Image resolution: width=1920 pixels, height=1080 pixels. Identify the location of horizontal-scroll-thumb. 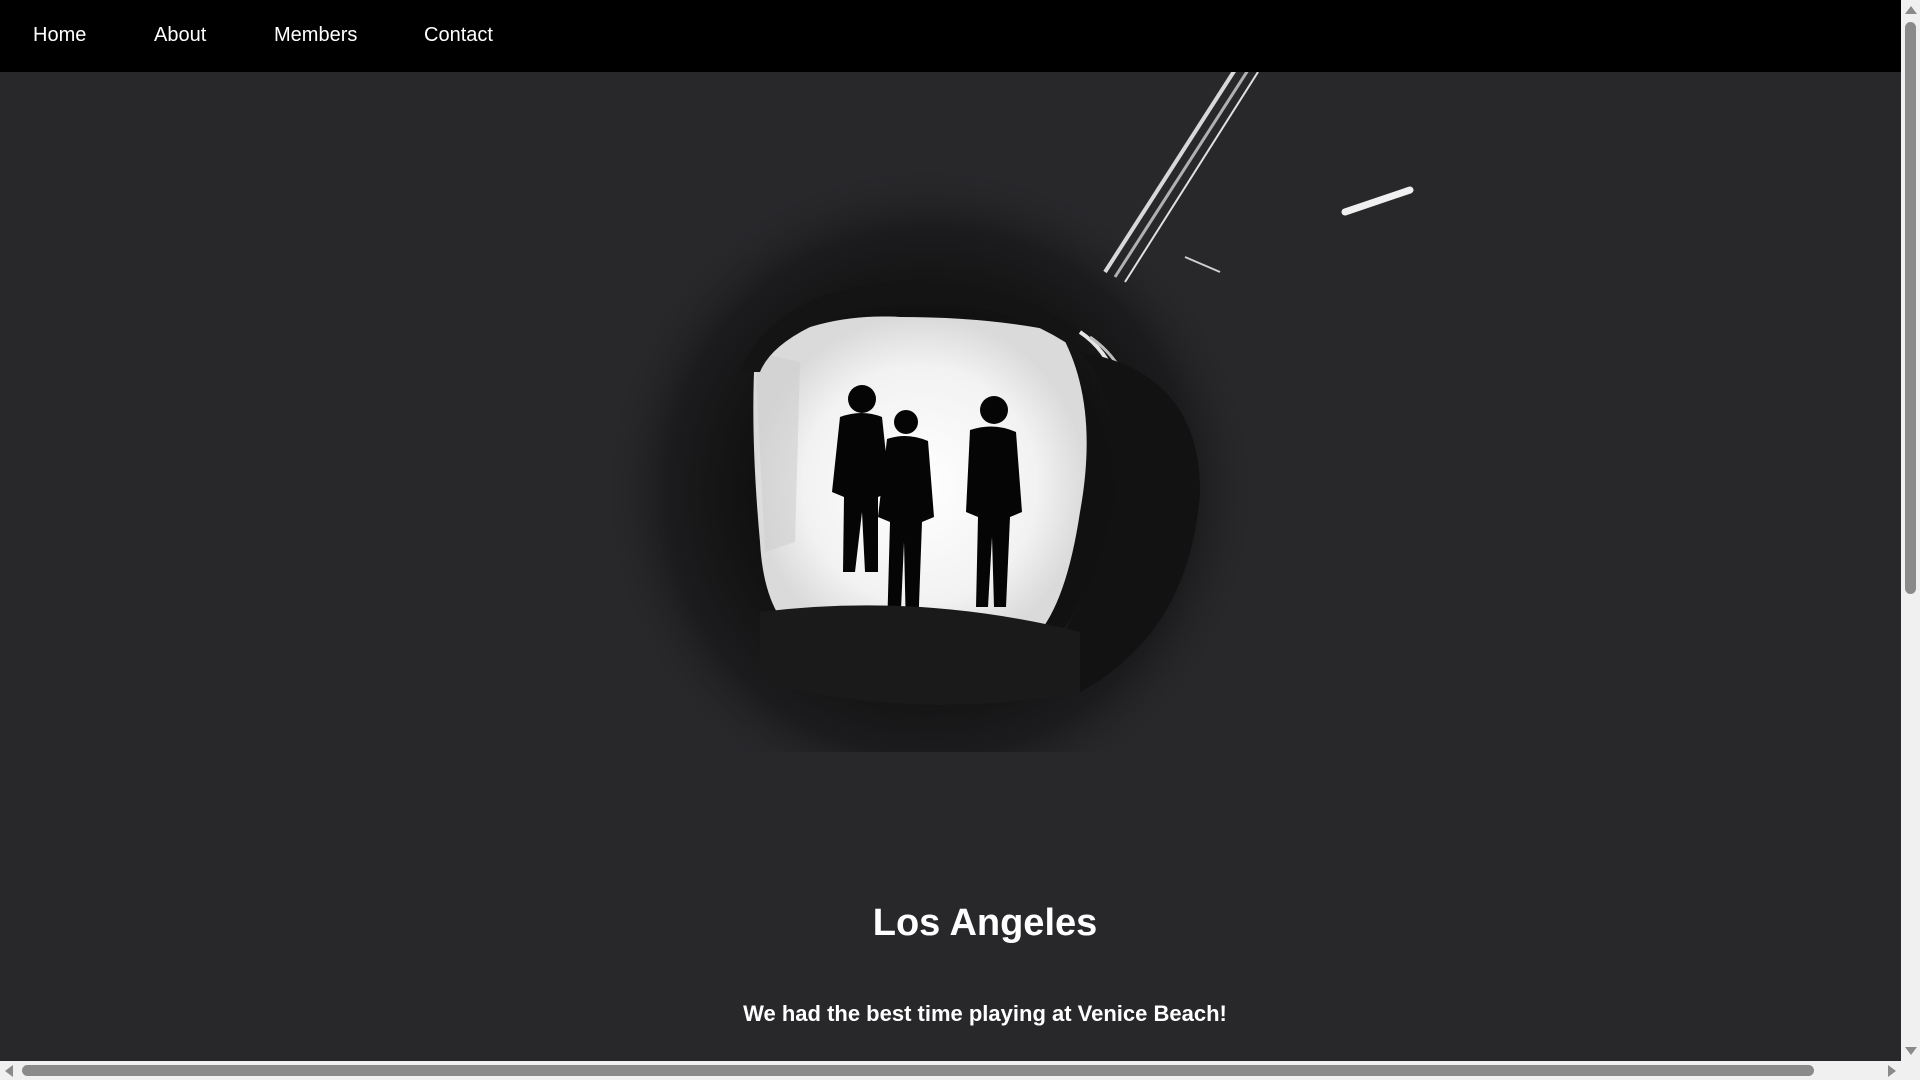
(918, 1070).